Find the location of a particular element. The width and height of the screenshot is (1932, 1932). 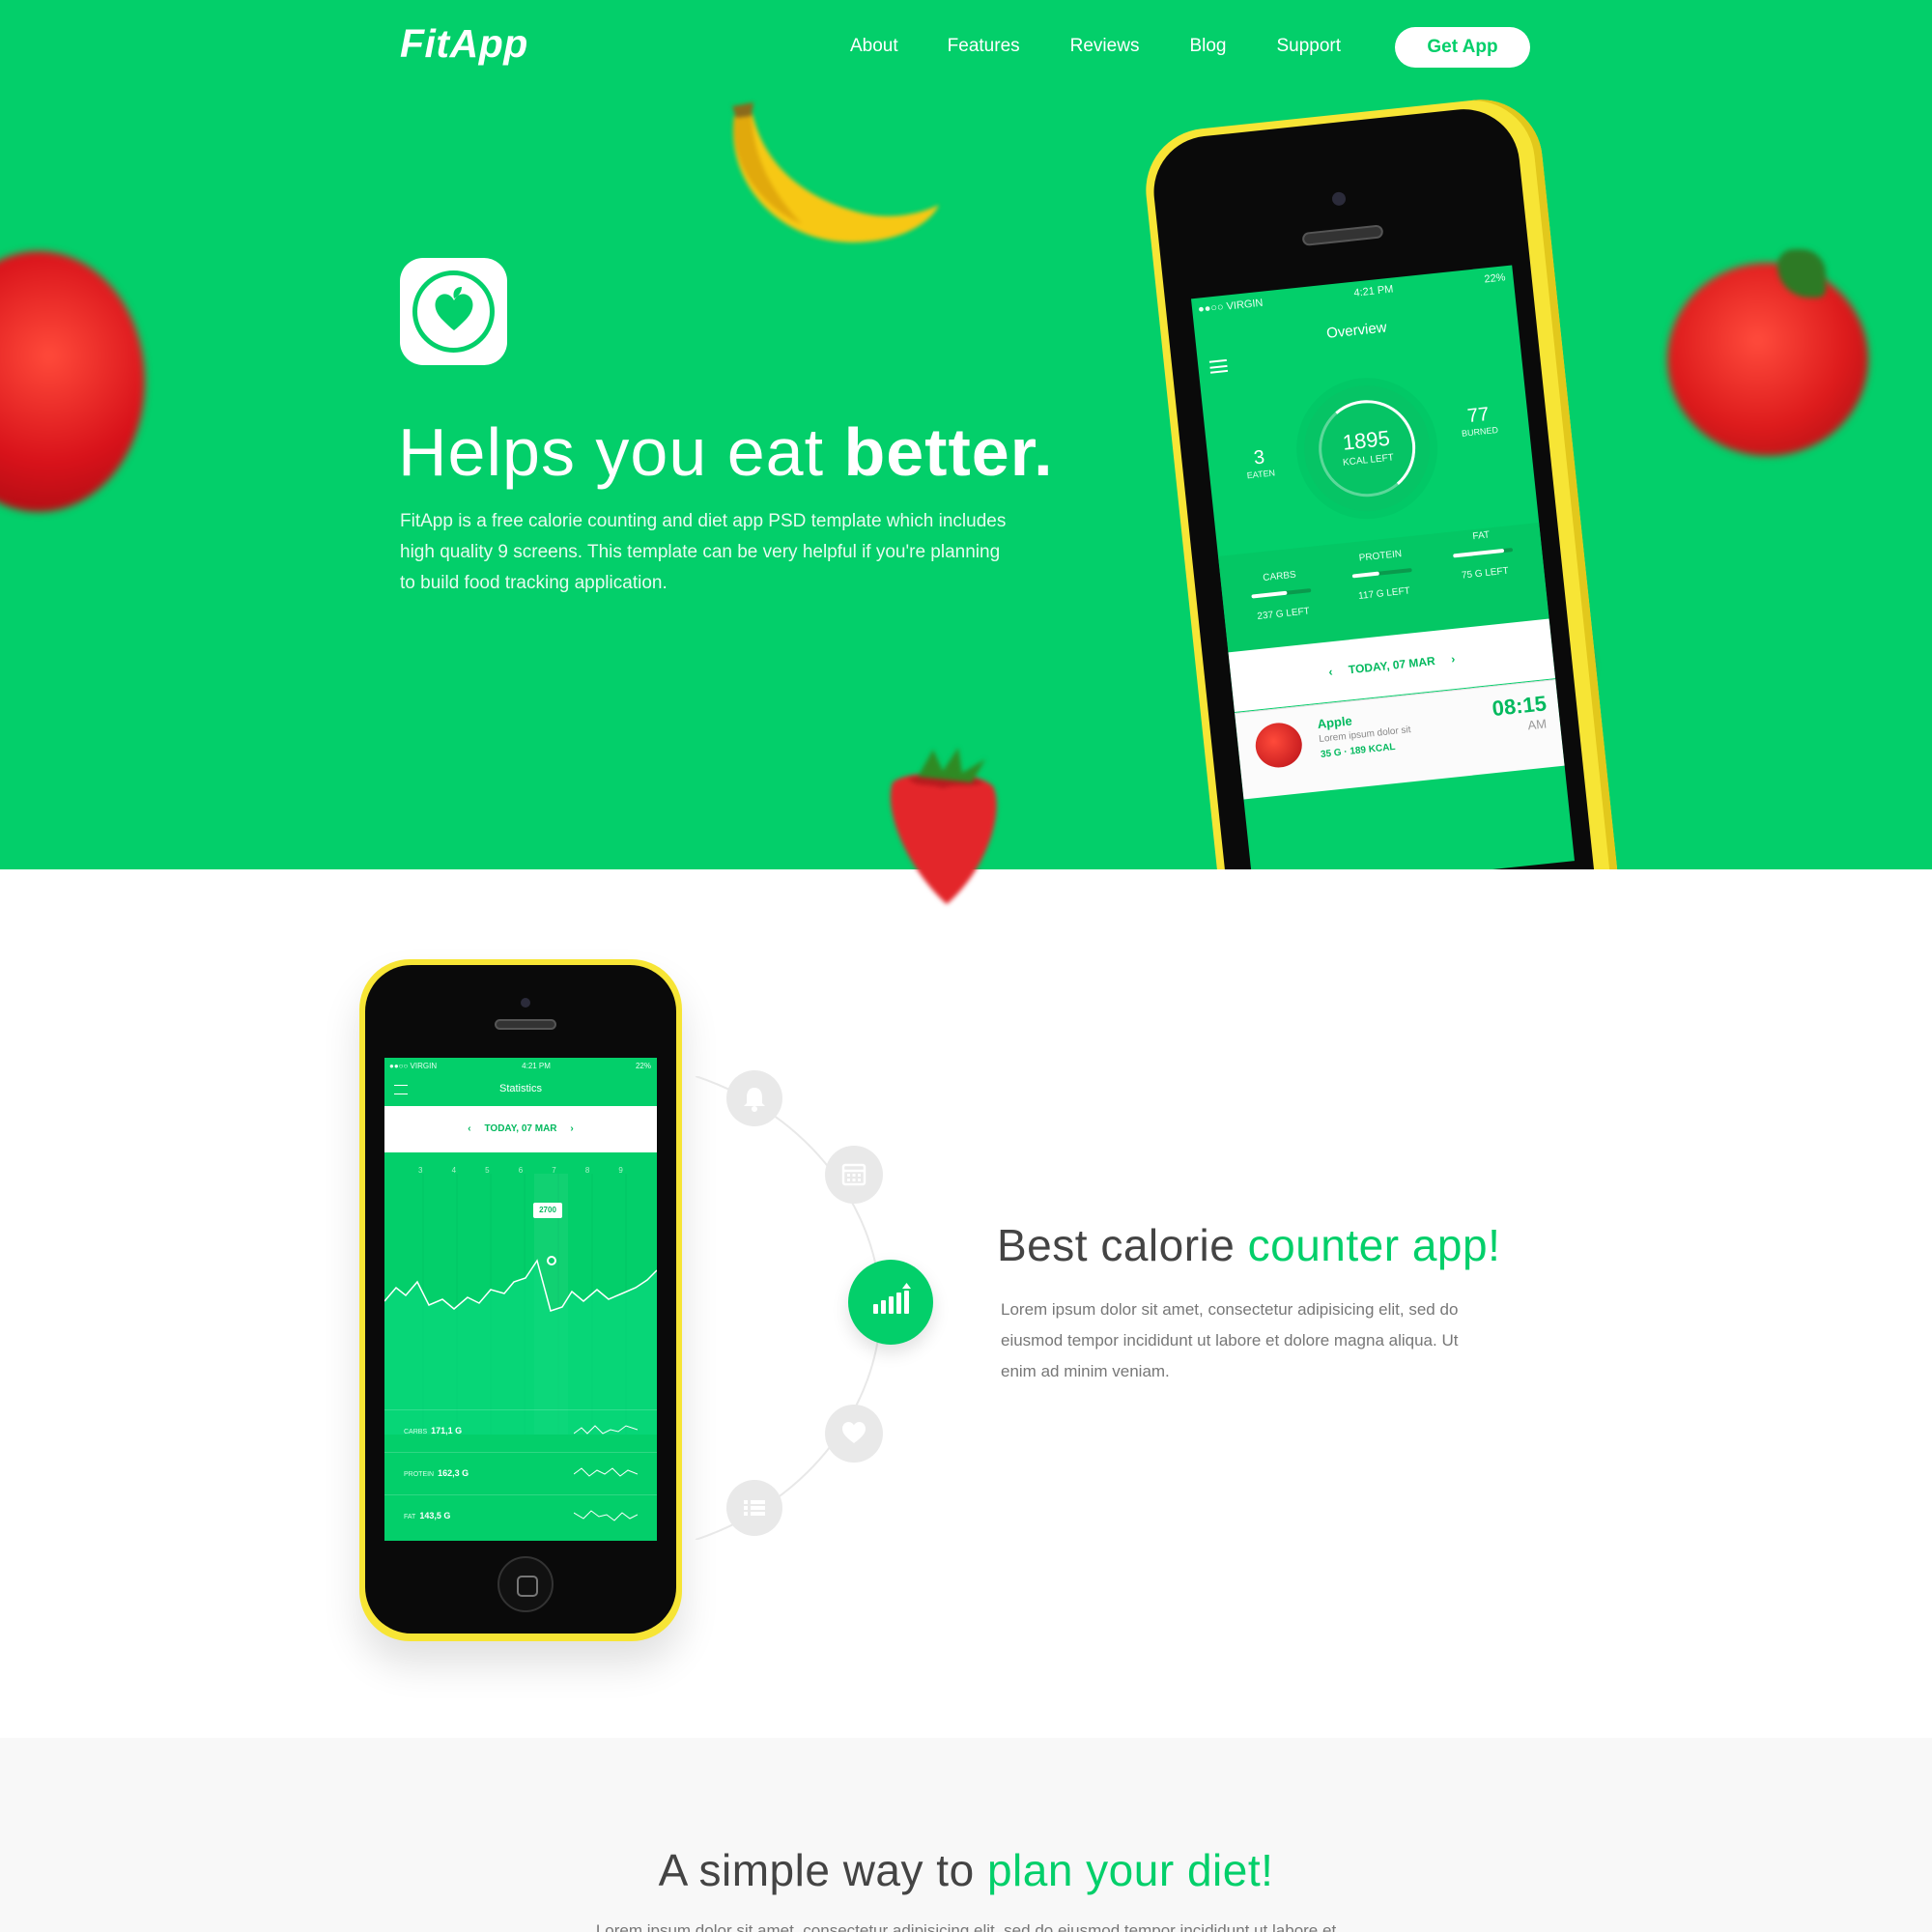

home-button is located at coordinates (525, 1584).